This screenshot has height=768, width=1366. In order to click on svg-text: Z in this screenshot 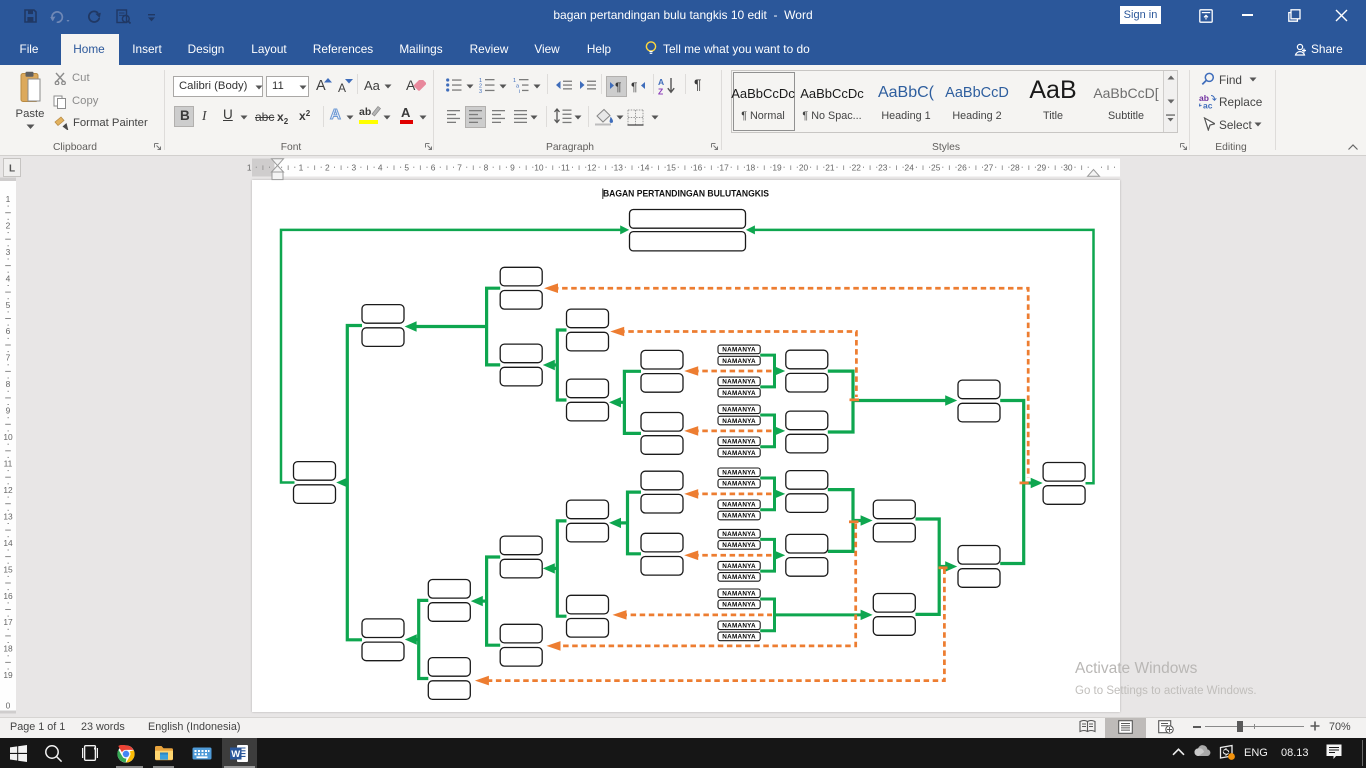, I will do `click(660, 91)`.